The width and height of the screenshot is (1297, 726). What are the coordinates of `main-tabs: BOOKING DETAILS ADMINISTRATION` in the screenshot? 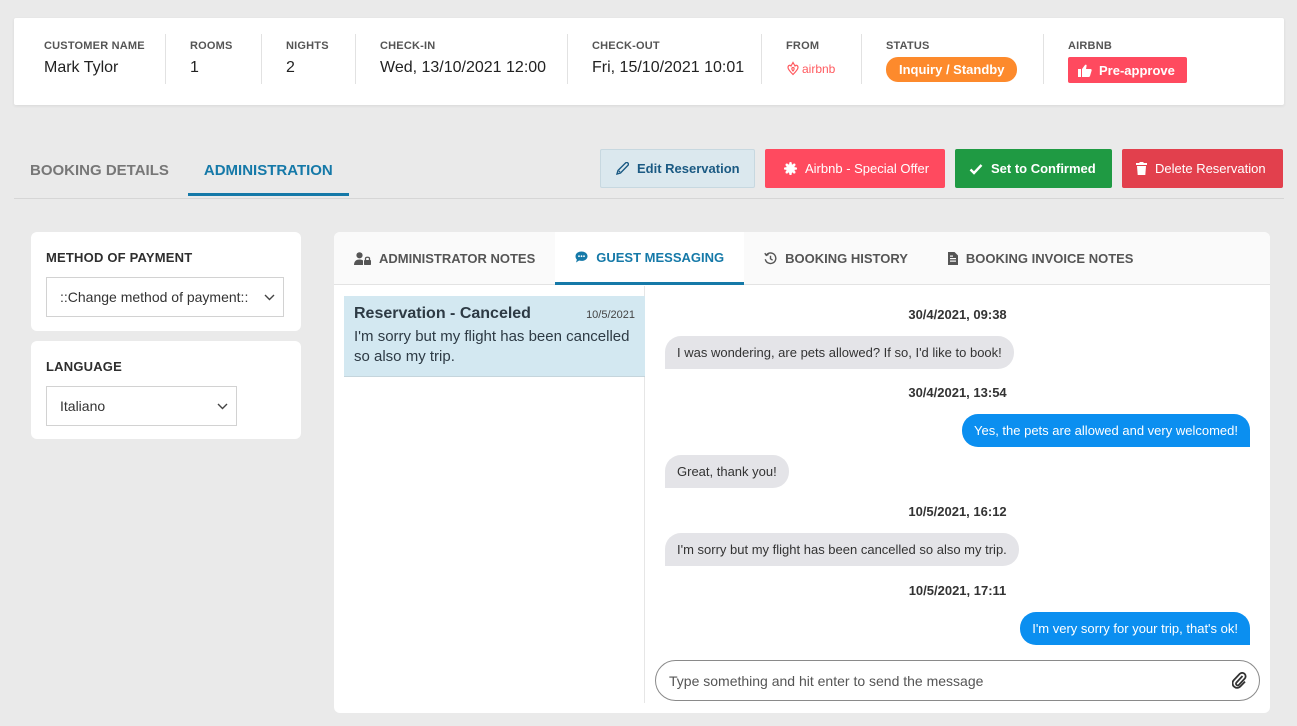 It's located at (181, 173).